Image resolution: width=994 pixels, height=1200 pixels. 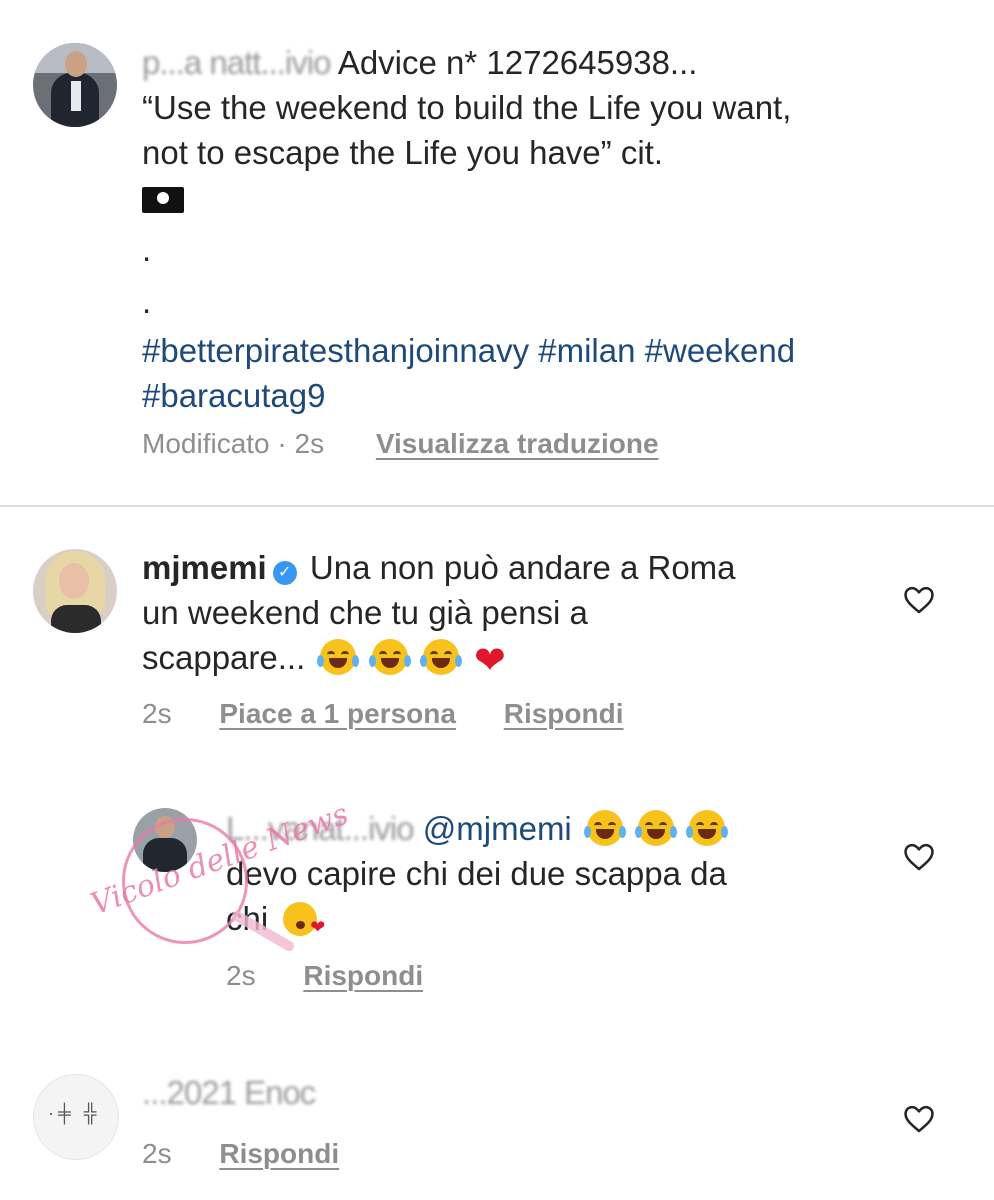 What do you see at coordinates (512, 1092) in the screenshot?
I see `comment-text: ...2021 Enoc` at bounding box center [512, 1092].